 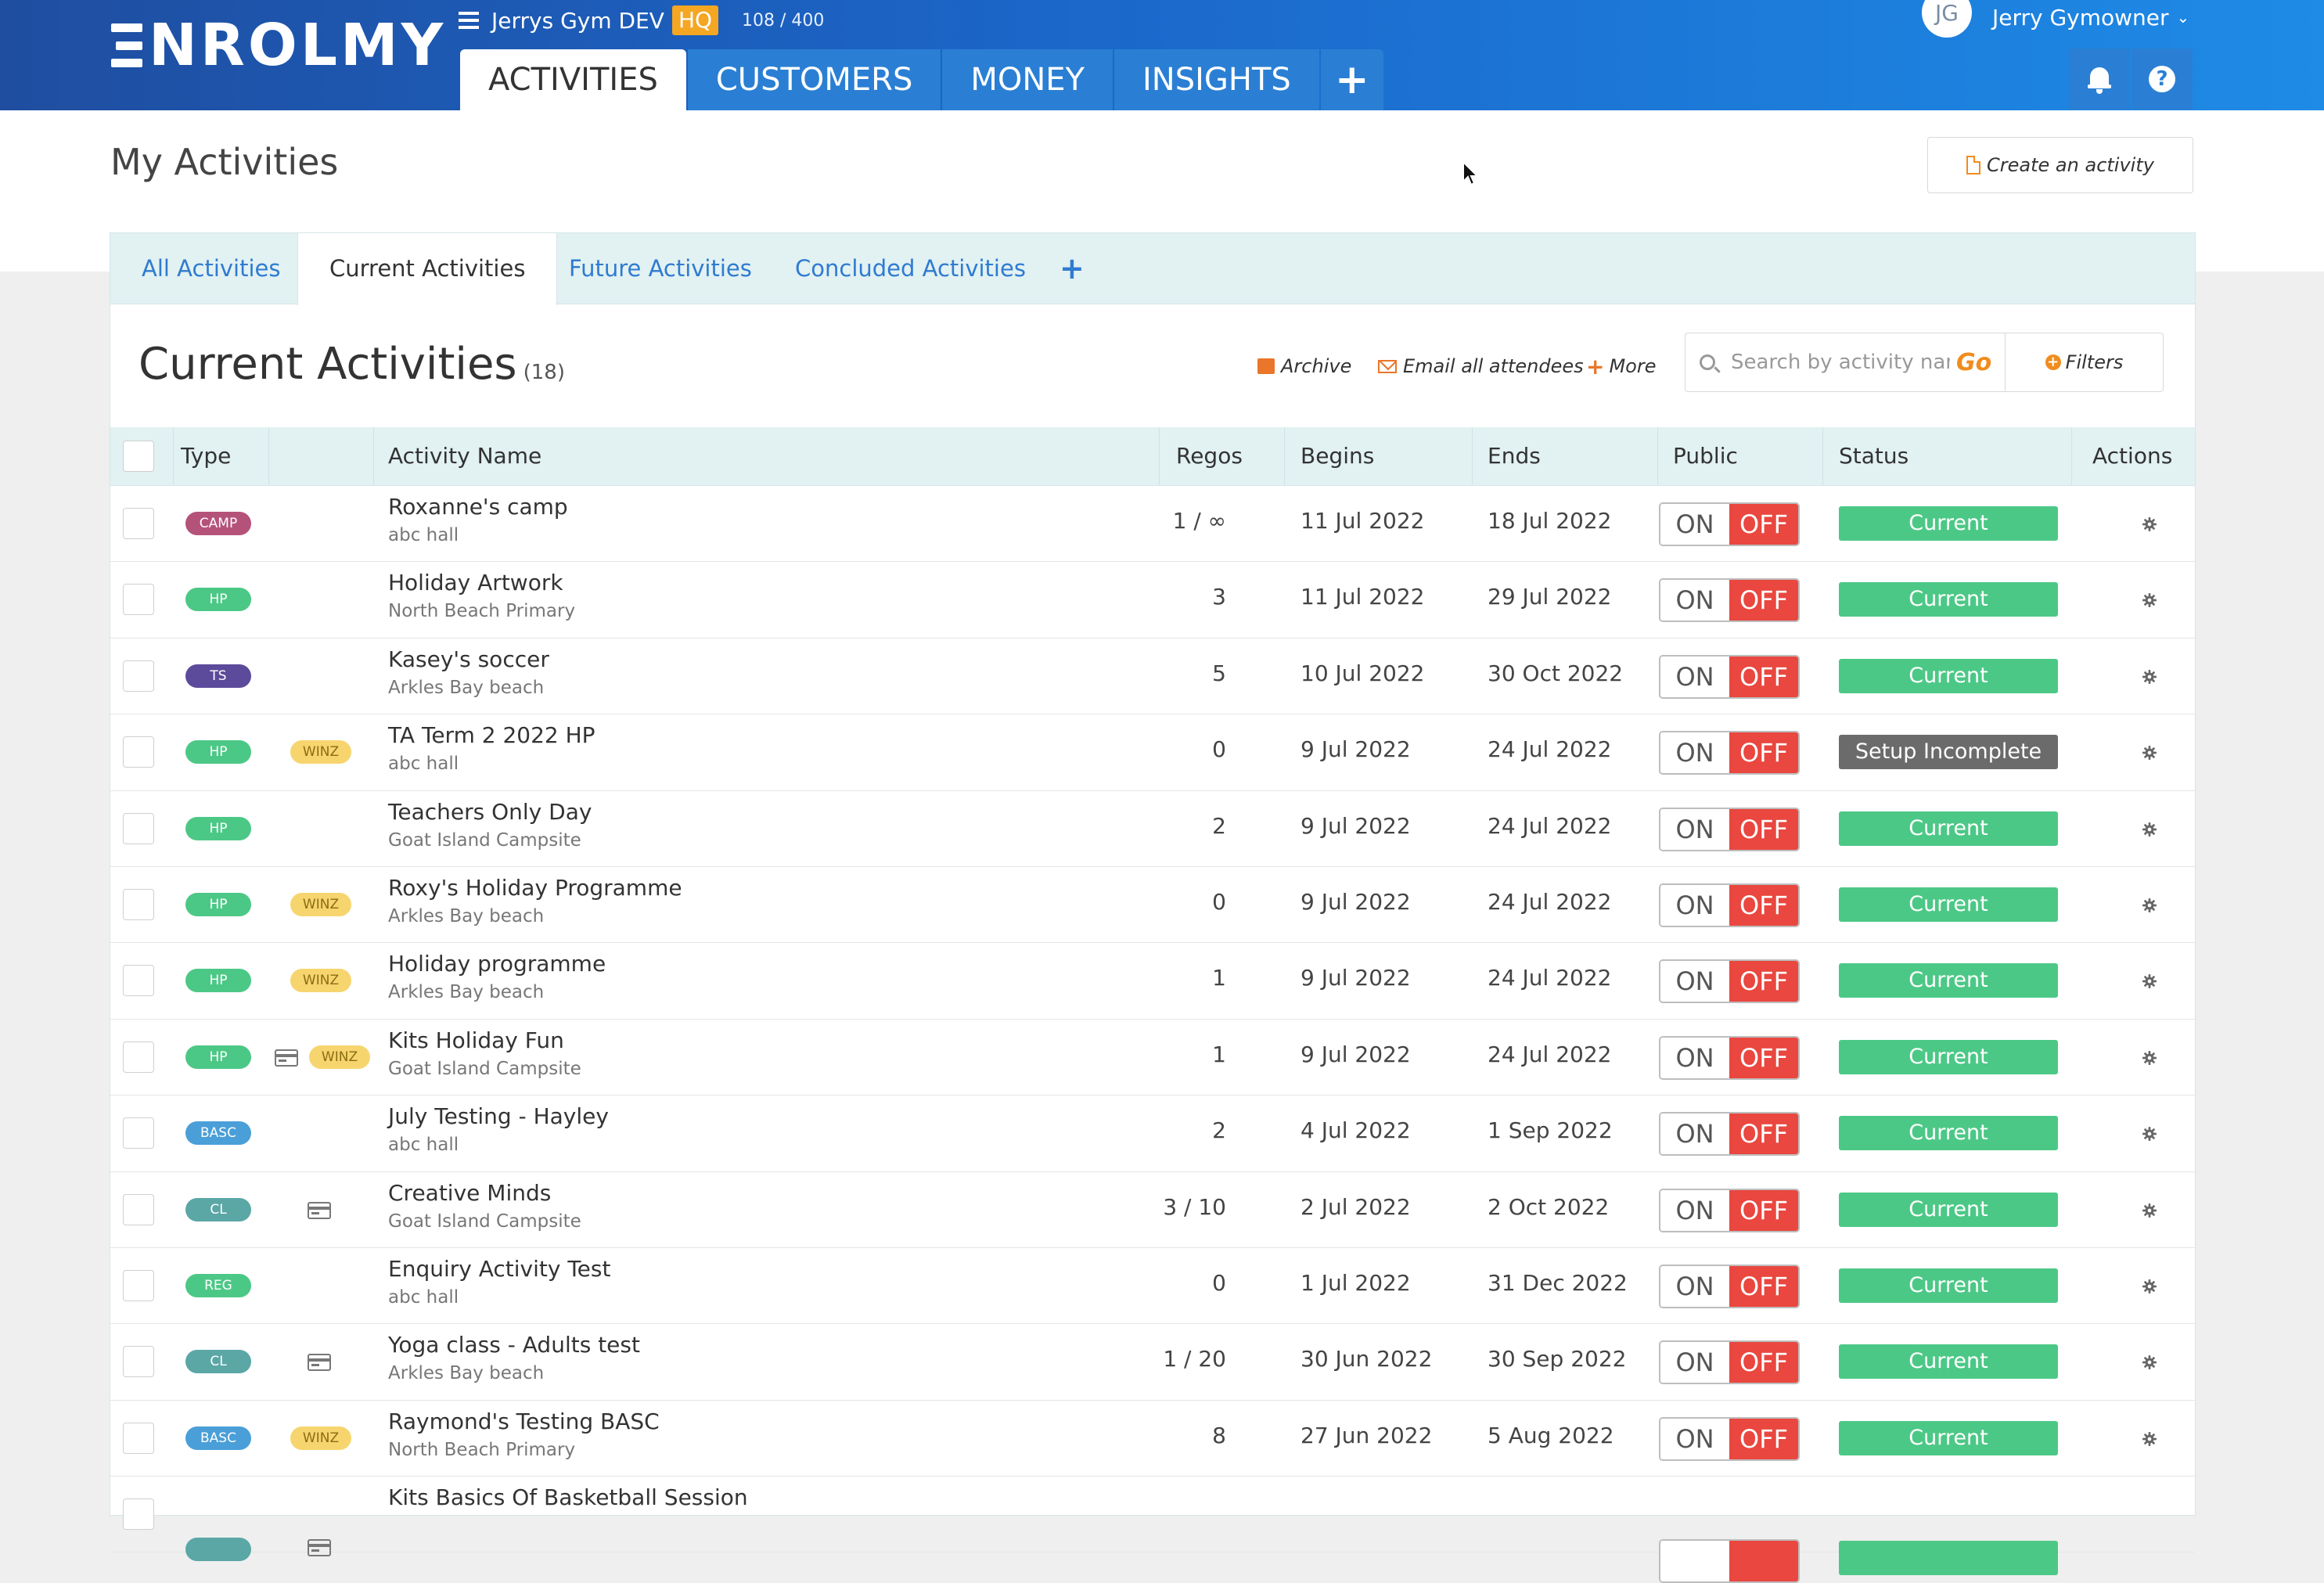 What do you see at coordinates (469, 1193) in the screenshot?
I see `activity-name-link: Creative Minds` at bounding box center [469, 1193].